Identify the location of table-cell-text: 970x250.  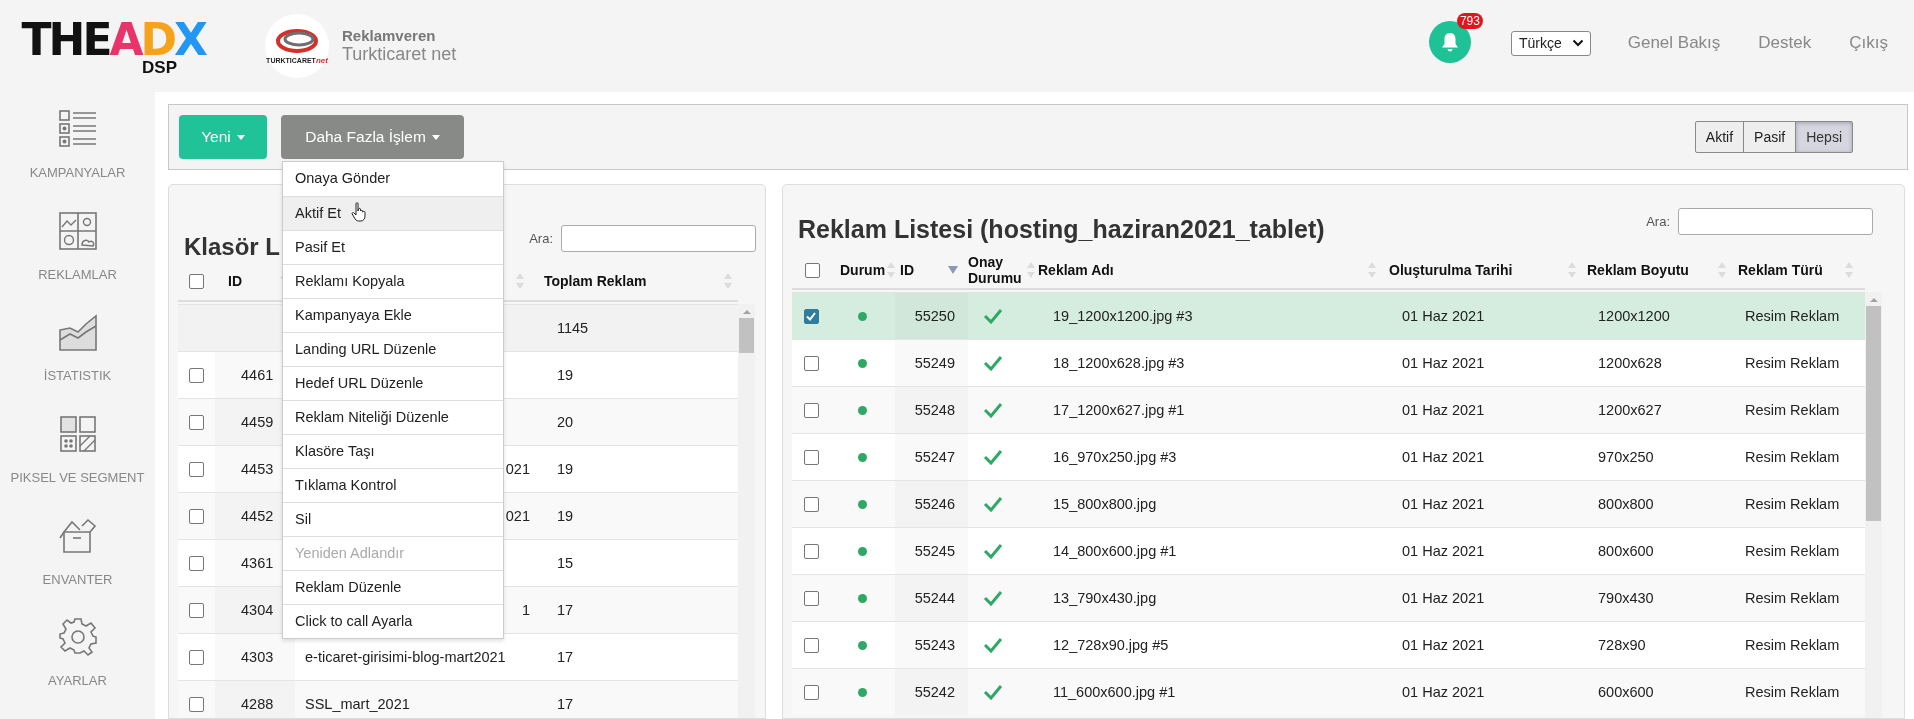
(1626, 457).